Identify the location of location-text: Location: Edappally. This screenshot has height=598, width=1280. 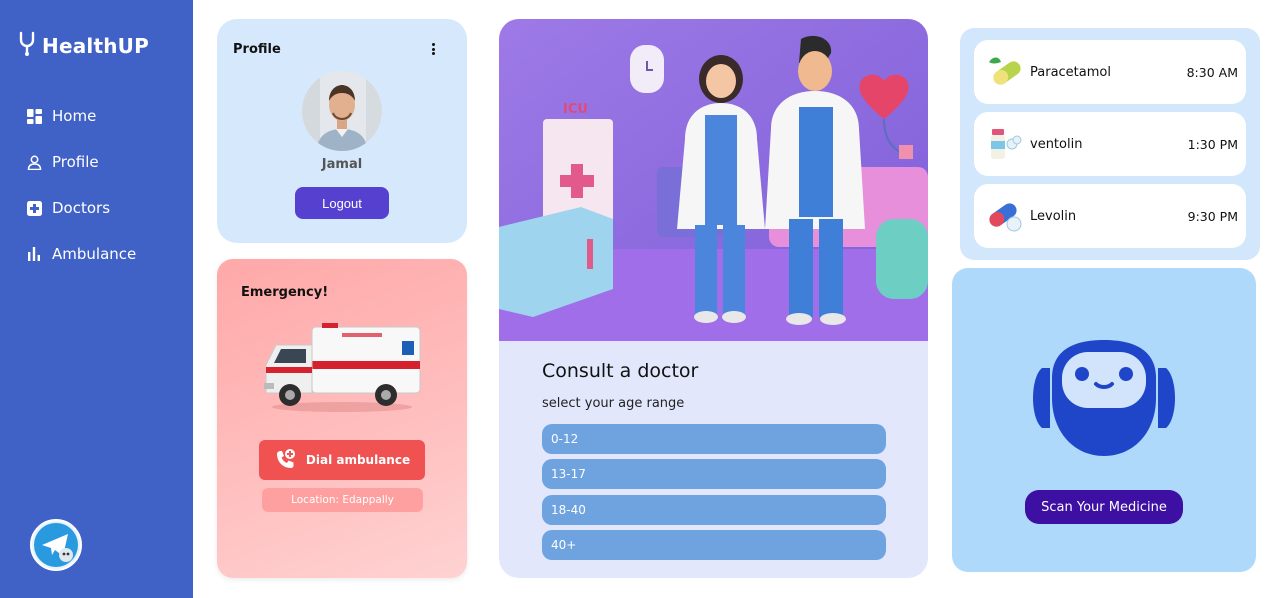
(342, 500).